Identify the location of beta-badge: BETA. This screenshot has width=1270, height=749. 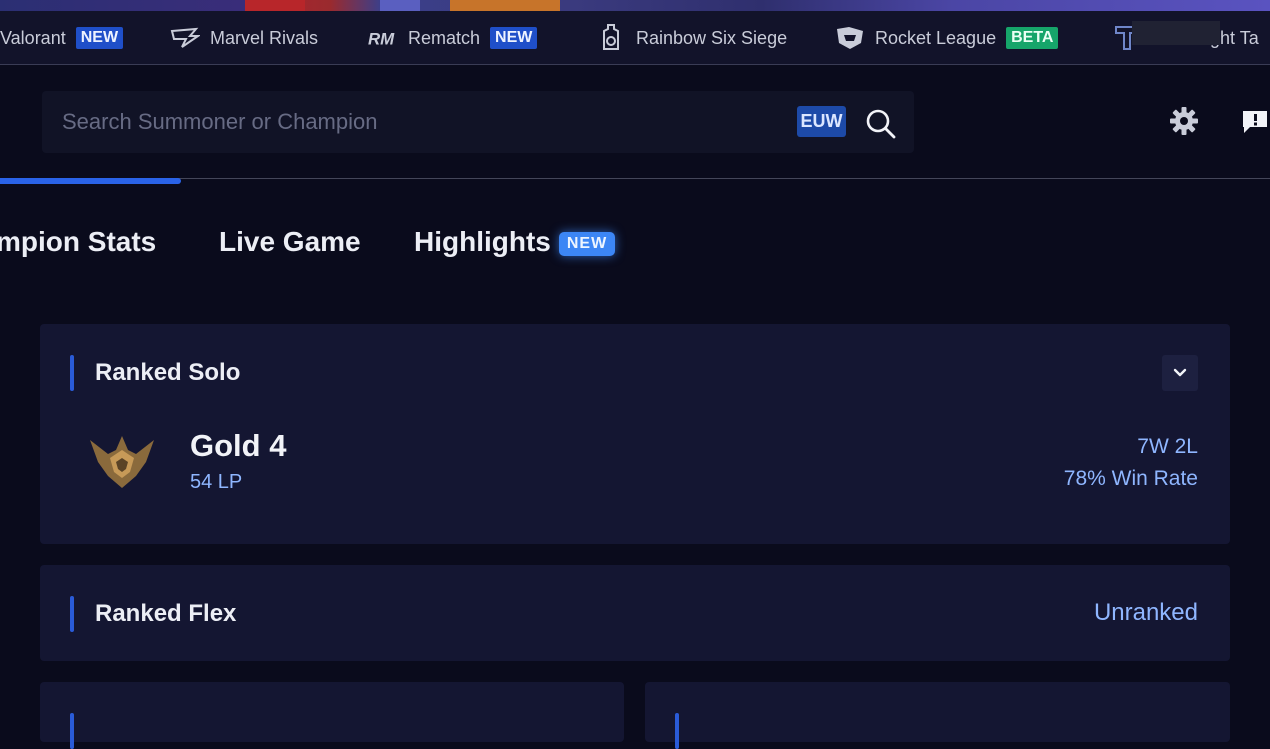
(1032, 38).